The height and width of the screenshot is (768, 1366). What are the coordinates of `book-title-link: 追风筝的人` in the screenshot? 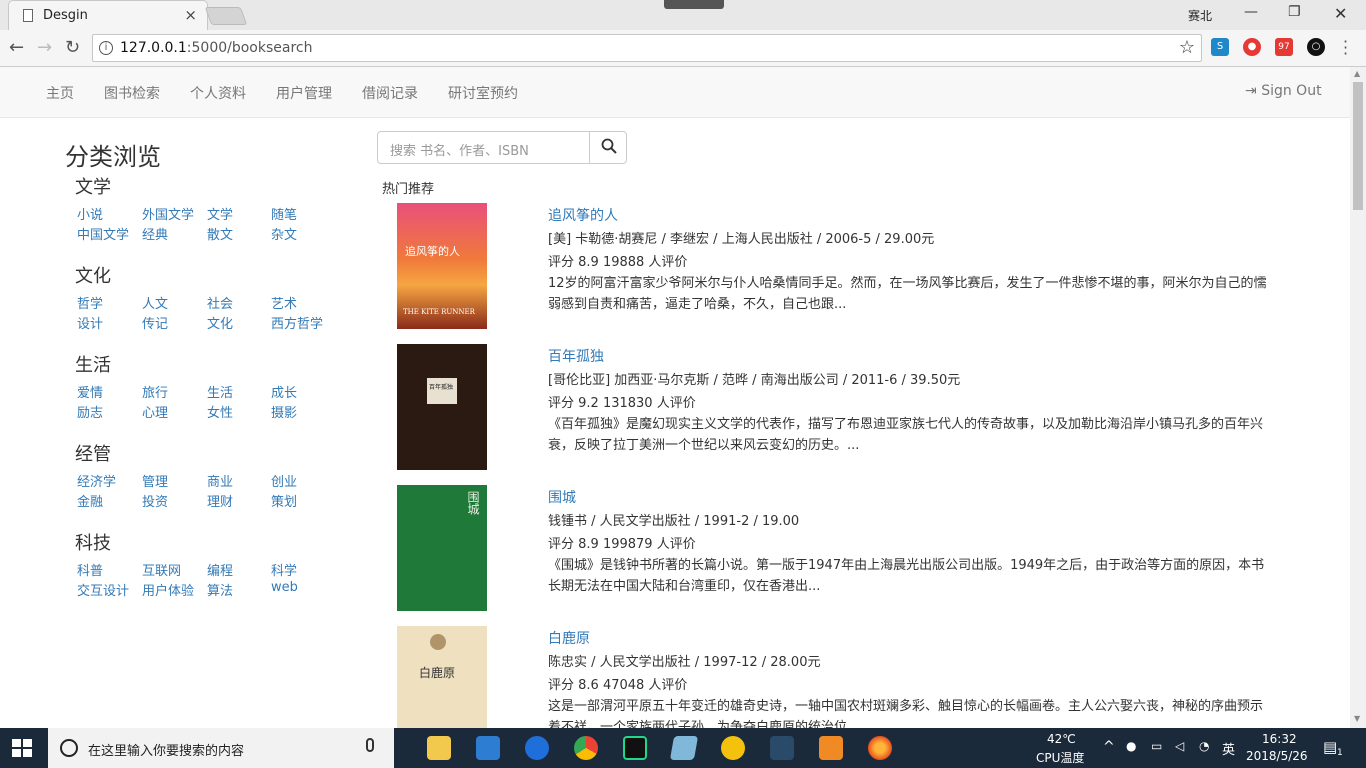 It's located at (583, 215).